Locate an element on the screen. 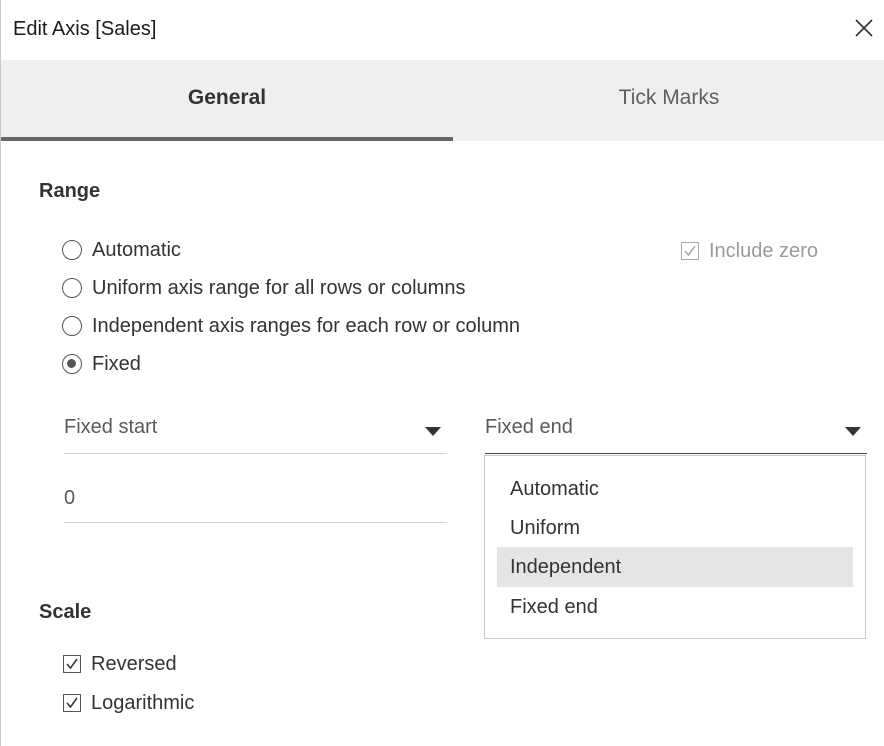 This screenshot has width=884, height=746. menu-item-independent: Independent is located at coordinates (675, 567).